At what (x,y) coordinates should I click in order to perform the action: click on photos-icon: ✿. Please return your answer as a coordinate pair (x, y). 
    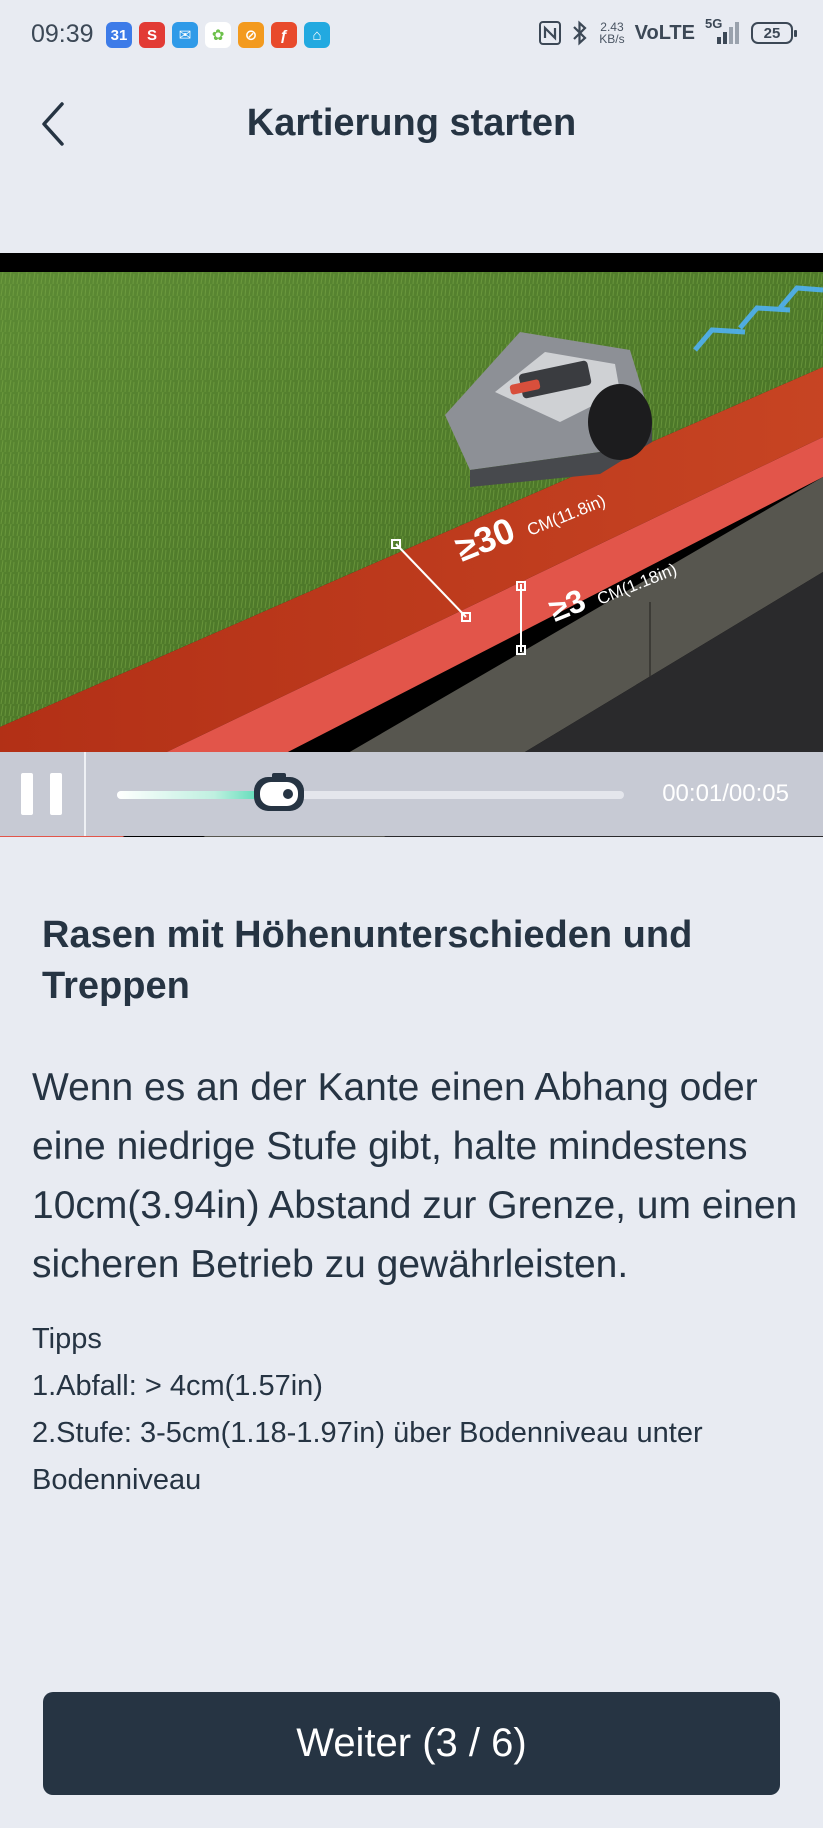
    Looking at the image, I should click on (218, 35).